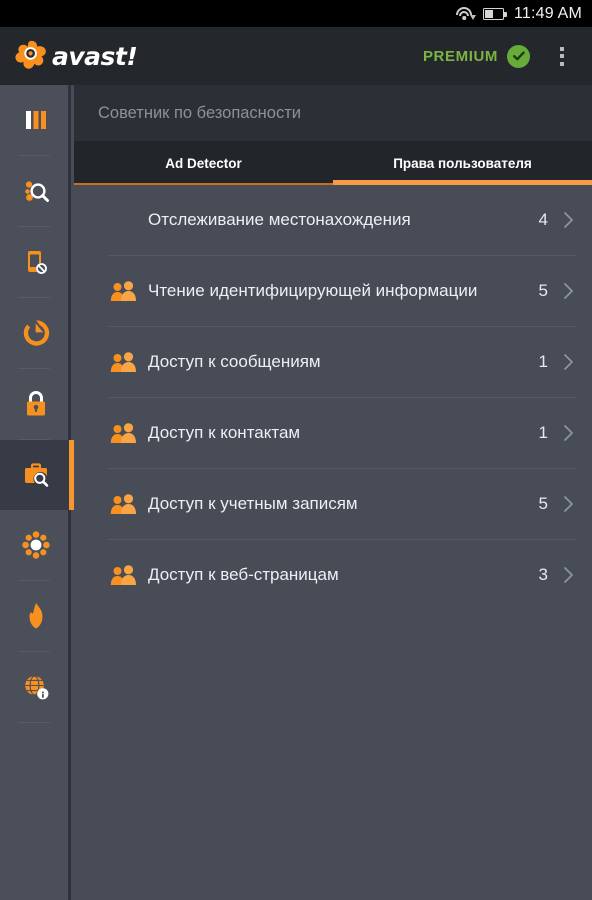 The width and height of the screenshot is (592, 900). I want to click on avast-splat-logo-icon, so click(31, 56).